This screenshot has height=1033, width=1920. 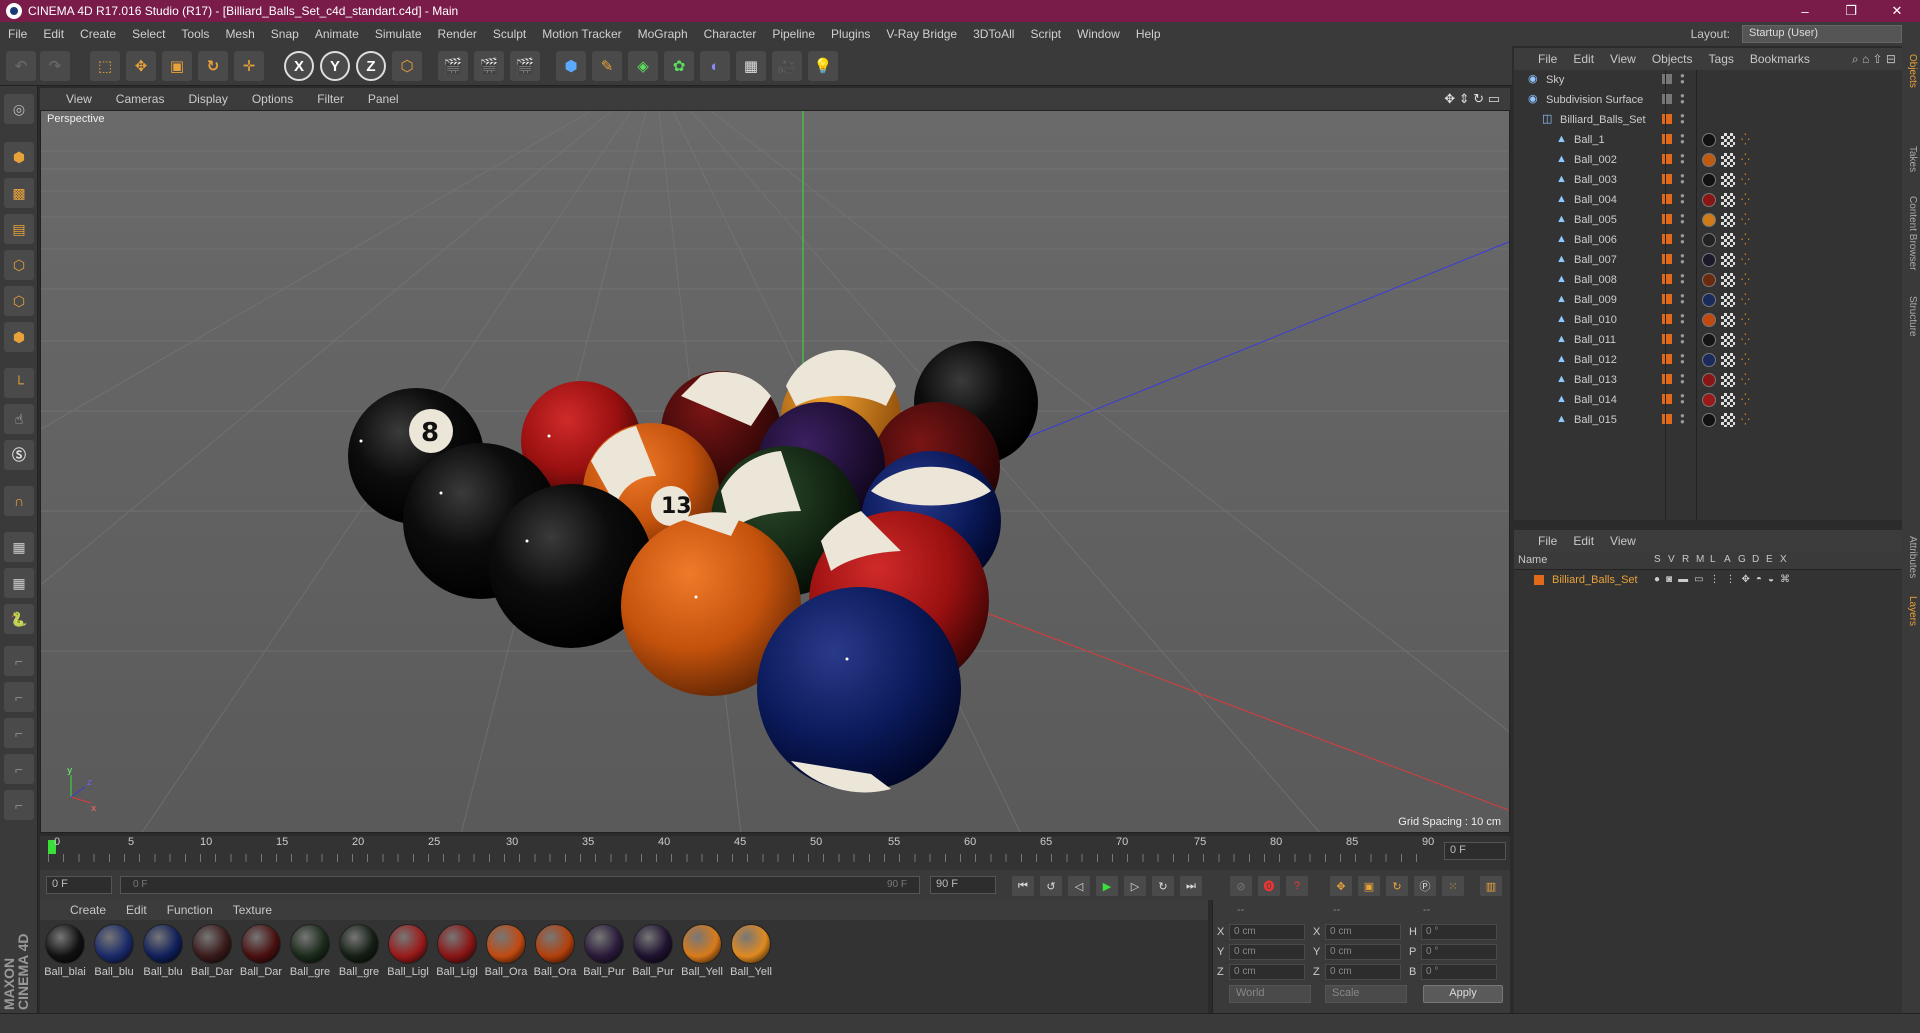 I want to click on move-tool-button: ✥, so click(x=141, y=66).